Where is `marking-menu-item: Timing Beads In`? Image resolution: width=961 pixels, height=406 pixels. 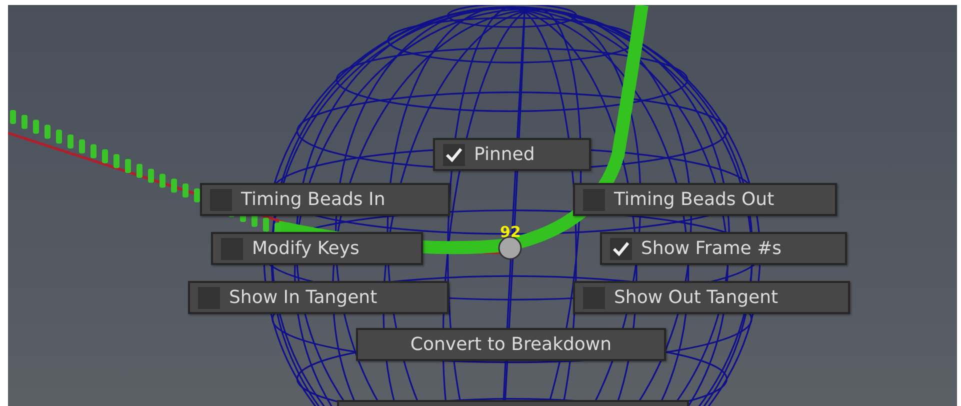 marking-menu-item: Timing Beads In is located at coordinates (325, 199).